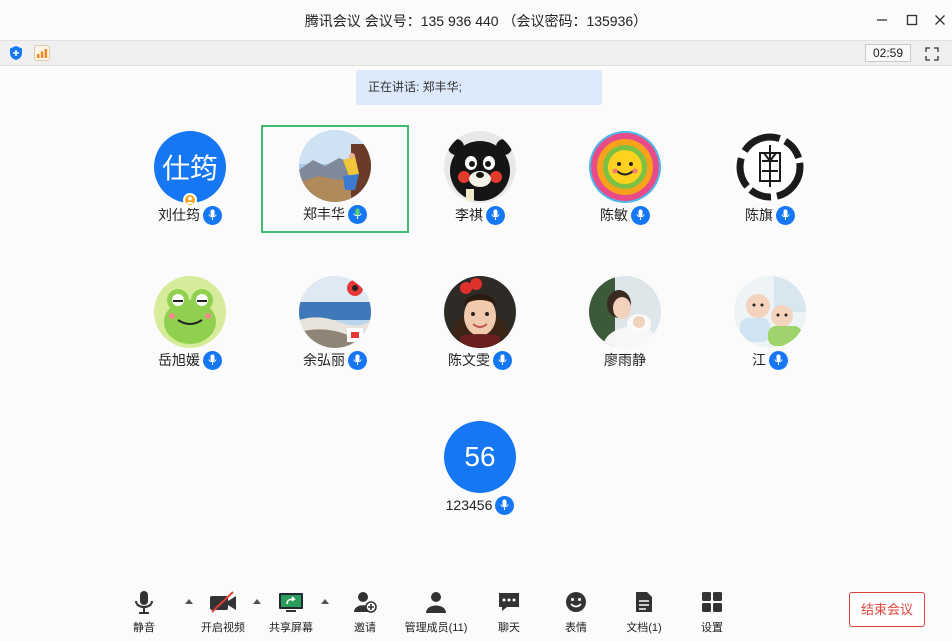 The image size is (952, 641). What do you see at coordinates (476, 53) in the screenshot?
I see `info-bar: 02:59` at bounding box center [476, 53].